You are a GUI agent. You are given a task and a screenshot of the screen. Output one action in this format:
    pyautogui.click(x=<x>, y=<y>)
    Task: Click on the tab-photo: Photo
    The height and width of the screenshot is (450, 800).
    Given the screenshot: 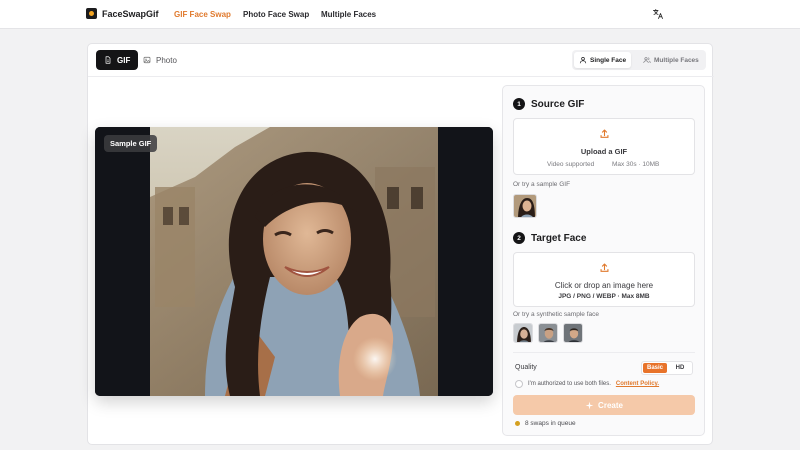 What is the action you would take?
    pyautogui.click(x=160, y=60)
    